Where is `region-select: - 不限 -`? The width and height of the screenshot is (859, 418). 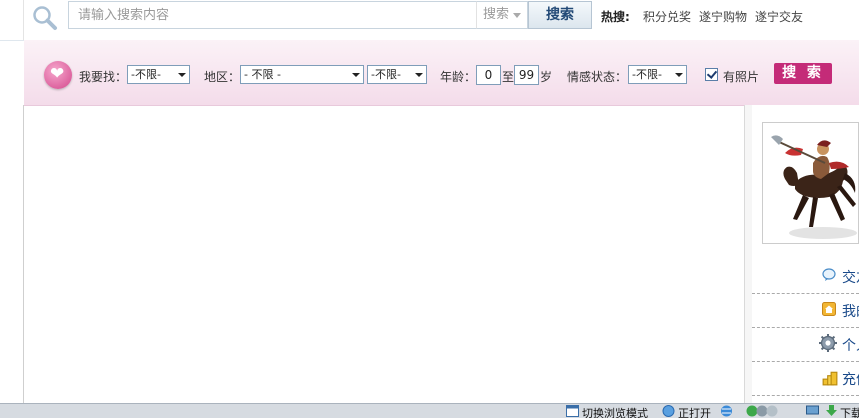 region-select: - 不限 - is located at coordinates (302, 74).